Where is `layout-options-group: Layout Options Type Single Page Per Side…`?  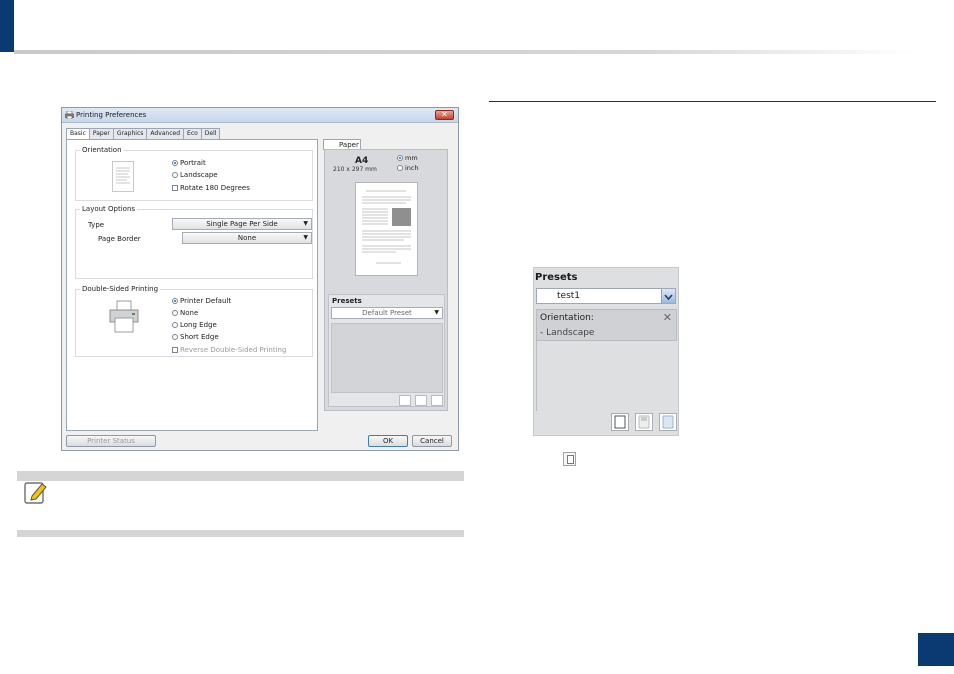
layout-options-group: Layout Options Type Single Page Per Side… is located at coordinates (194, 242).